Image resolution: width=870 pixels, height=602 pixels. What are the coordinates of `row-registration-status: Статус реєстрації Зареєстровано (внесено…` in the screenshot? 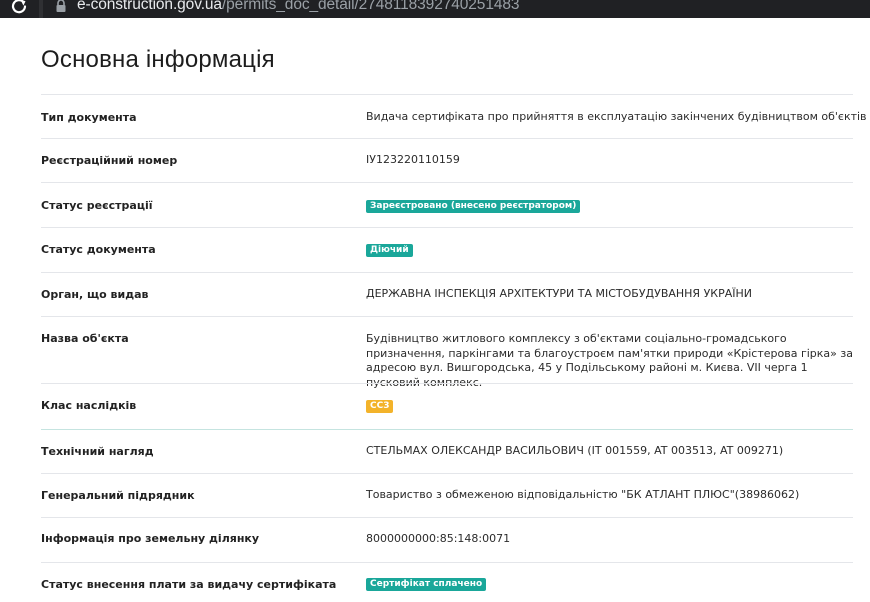 It's located at (447, 204).